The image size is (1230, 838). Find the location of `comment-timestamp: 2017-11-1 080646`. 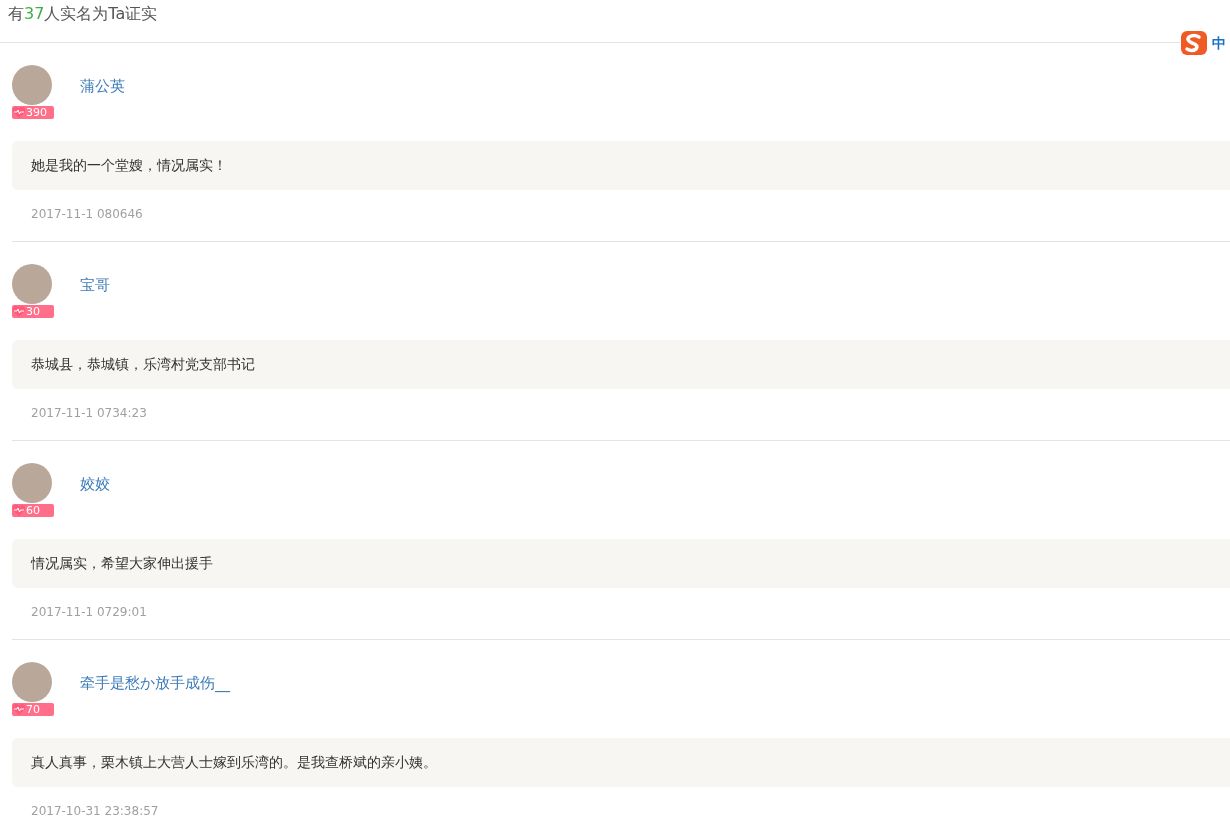

comment-timestamp: 2017-11-1 080646 is located at coordinates (87, 214).